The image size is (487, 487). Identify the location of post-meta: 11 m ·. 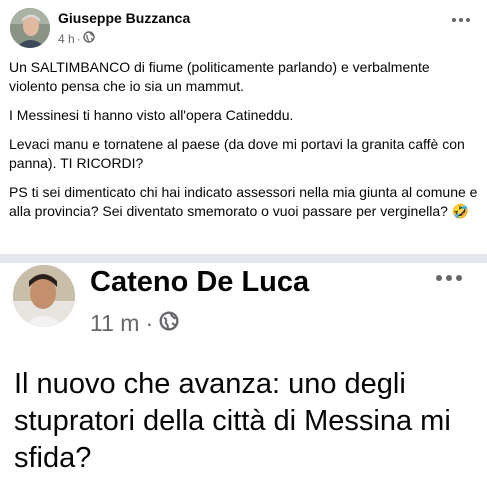
(134, 323).